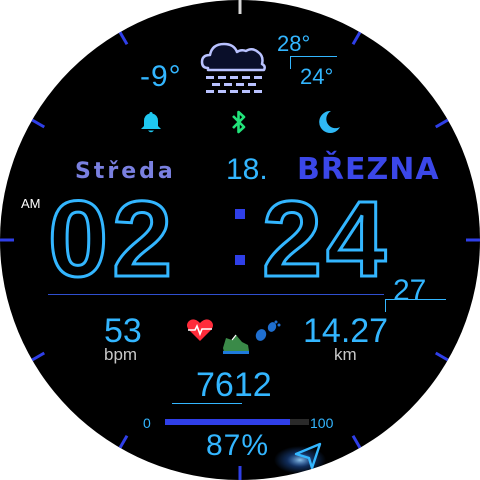 The image size is (480, 480). What do you see at coordinates (161, 76) in the screenshot?
I see `current-temperature: -9°` at bounding box center [161, 76].